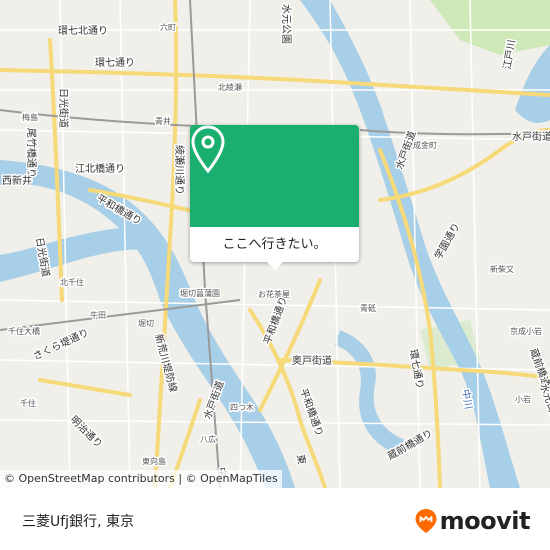 The height and width of the screenshot is (550, 550). Describe the element at coordinates (78, 522) in the screenshot. I see `destination-title: 三菱Ufj銀行, 東京` at that location.